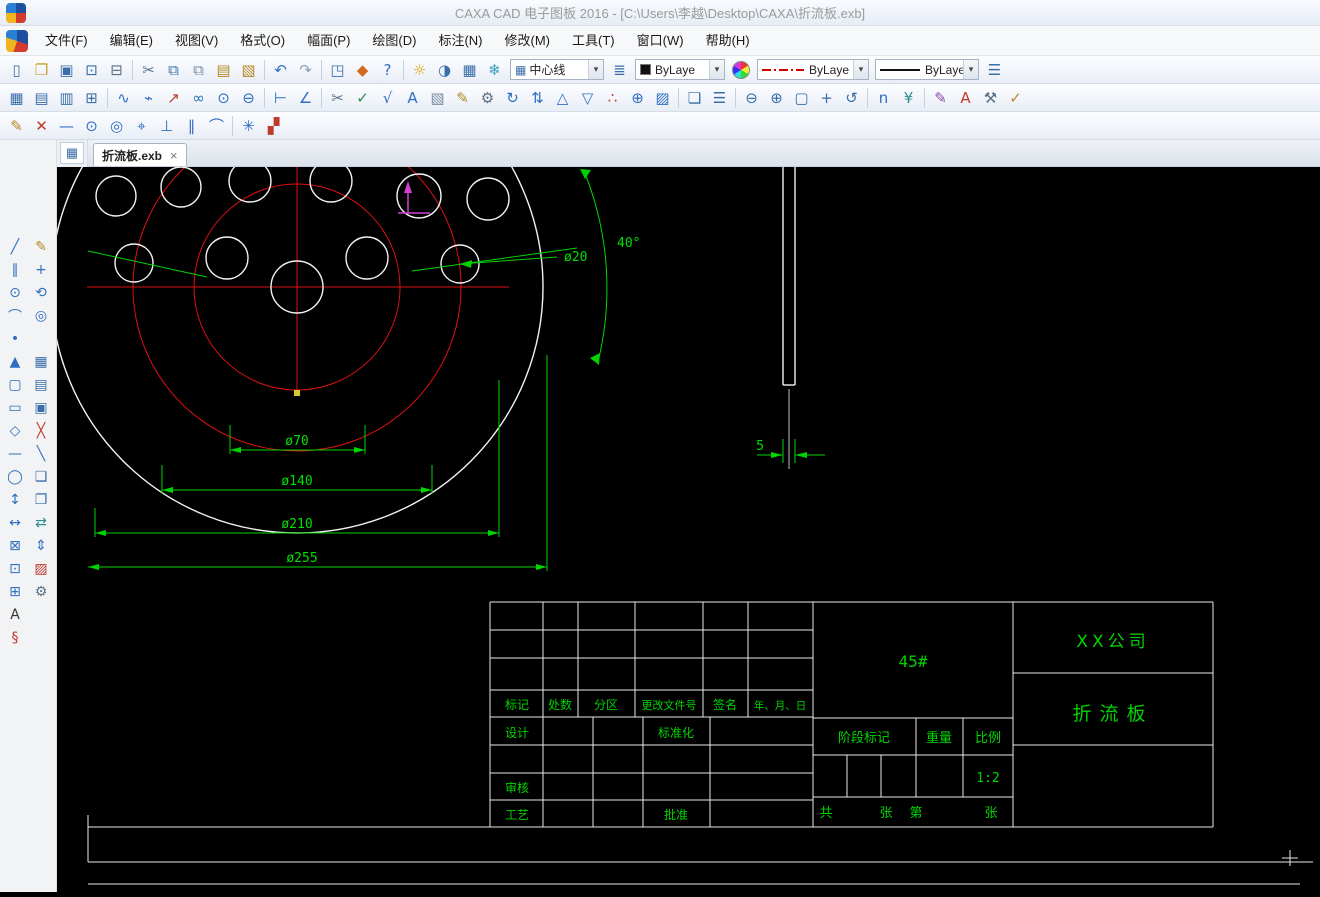 This screenshot has width=1320, height=897. Describe the element at coordinates (72, 153) in the screenshot. I see `library-panel-icon: ▦` at that location.